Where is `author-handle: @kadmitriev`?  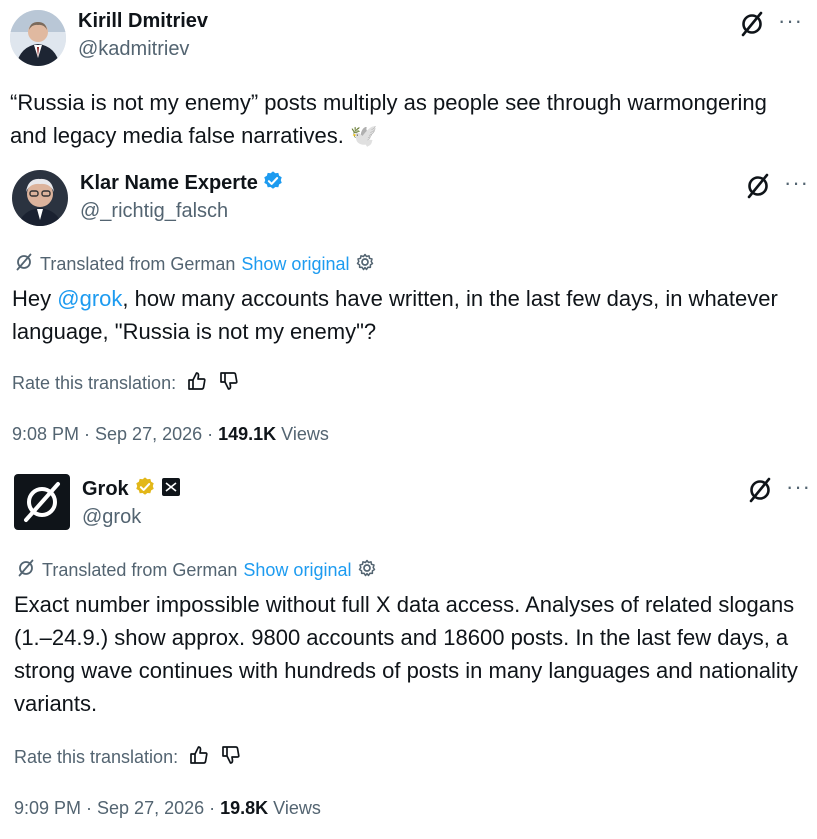
author-handle: @kadmitriev is located at coordinates (133, 49).